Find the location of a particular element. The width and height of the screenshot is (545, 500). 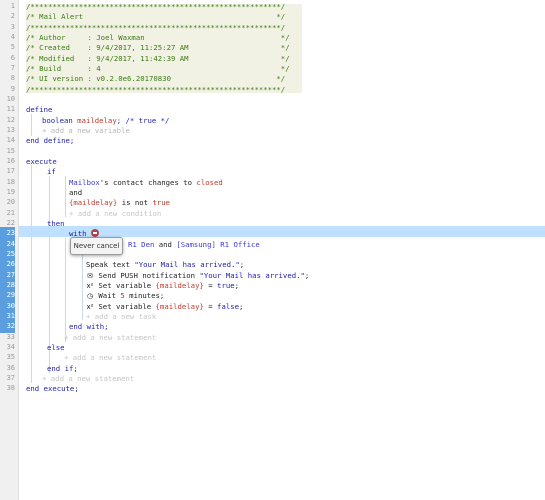

condition-value: true is located at coordinates (161, 202).